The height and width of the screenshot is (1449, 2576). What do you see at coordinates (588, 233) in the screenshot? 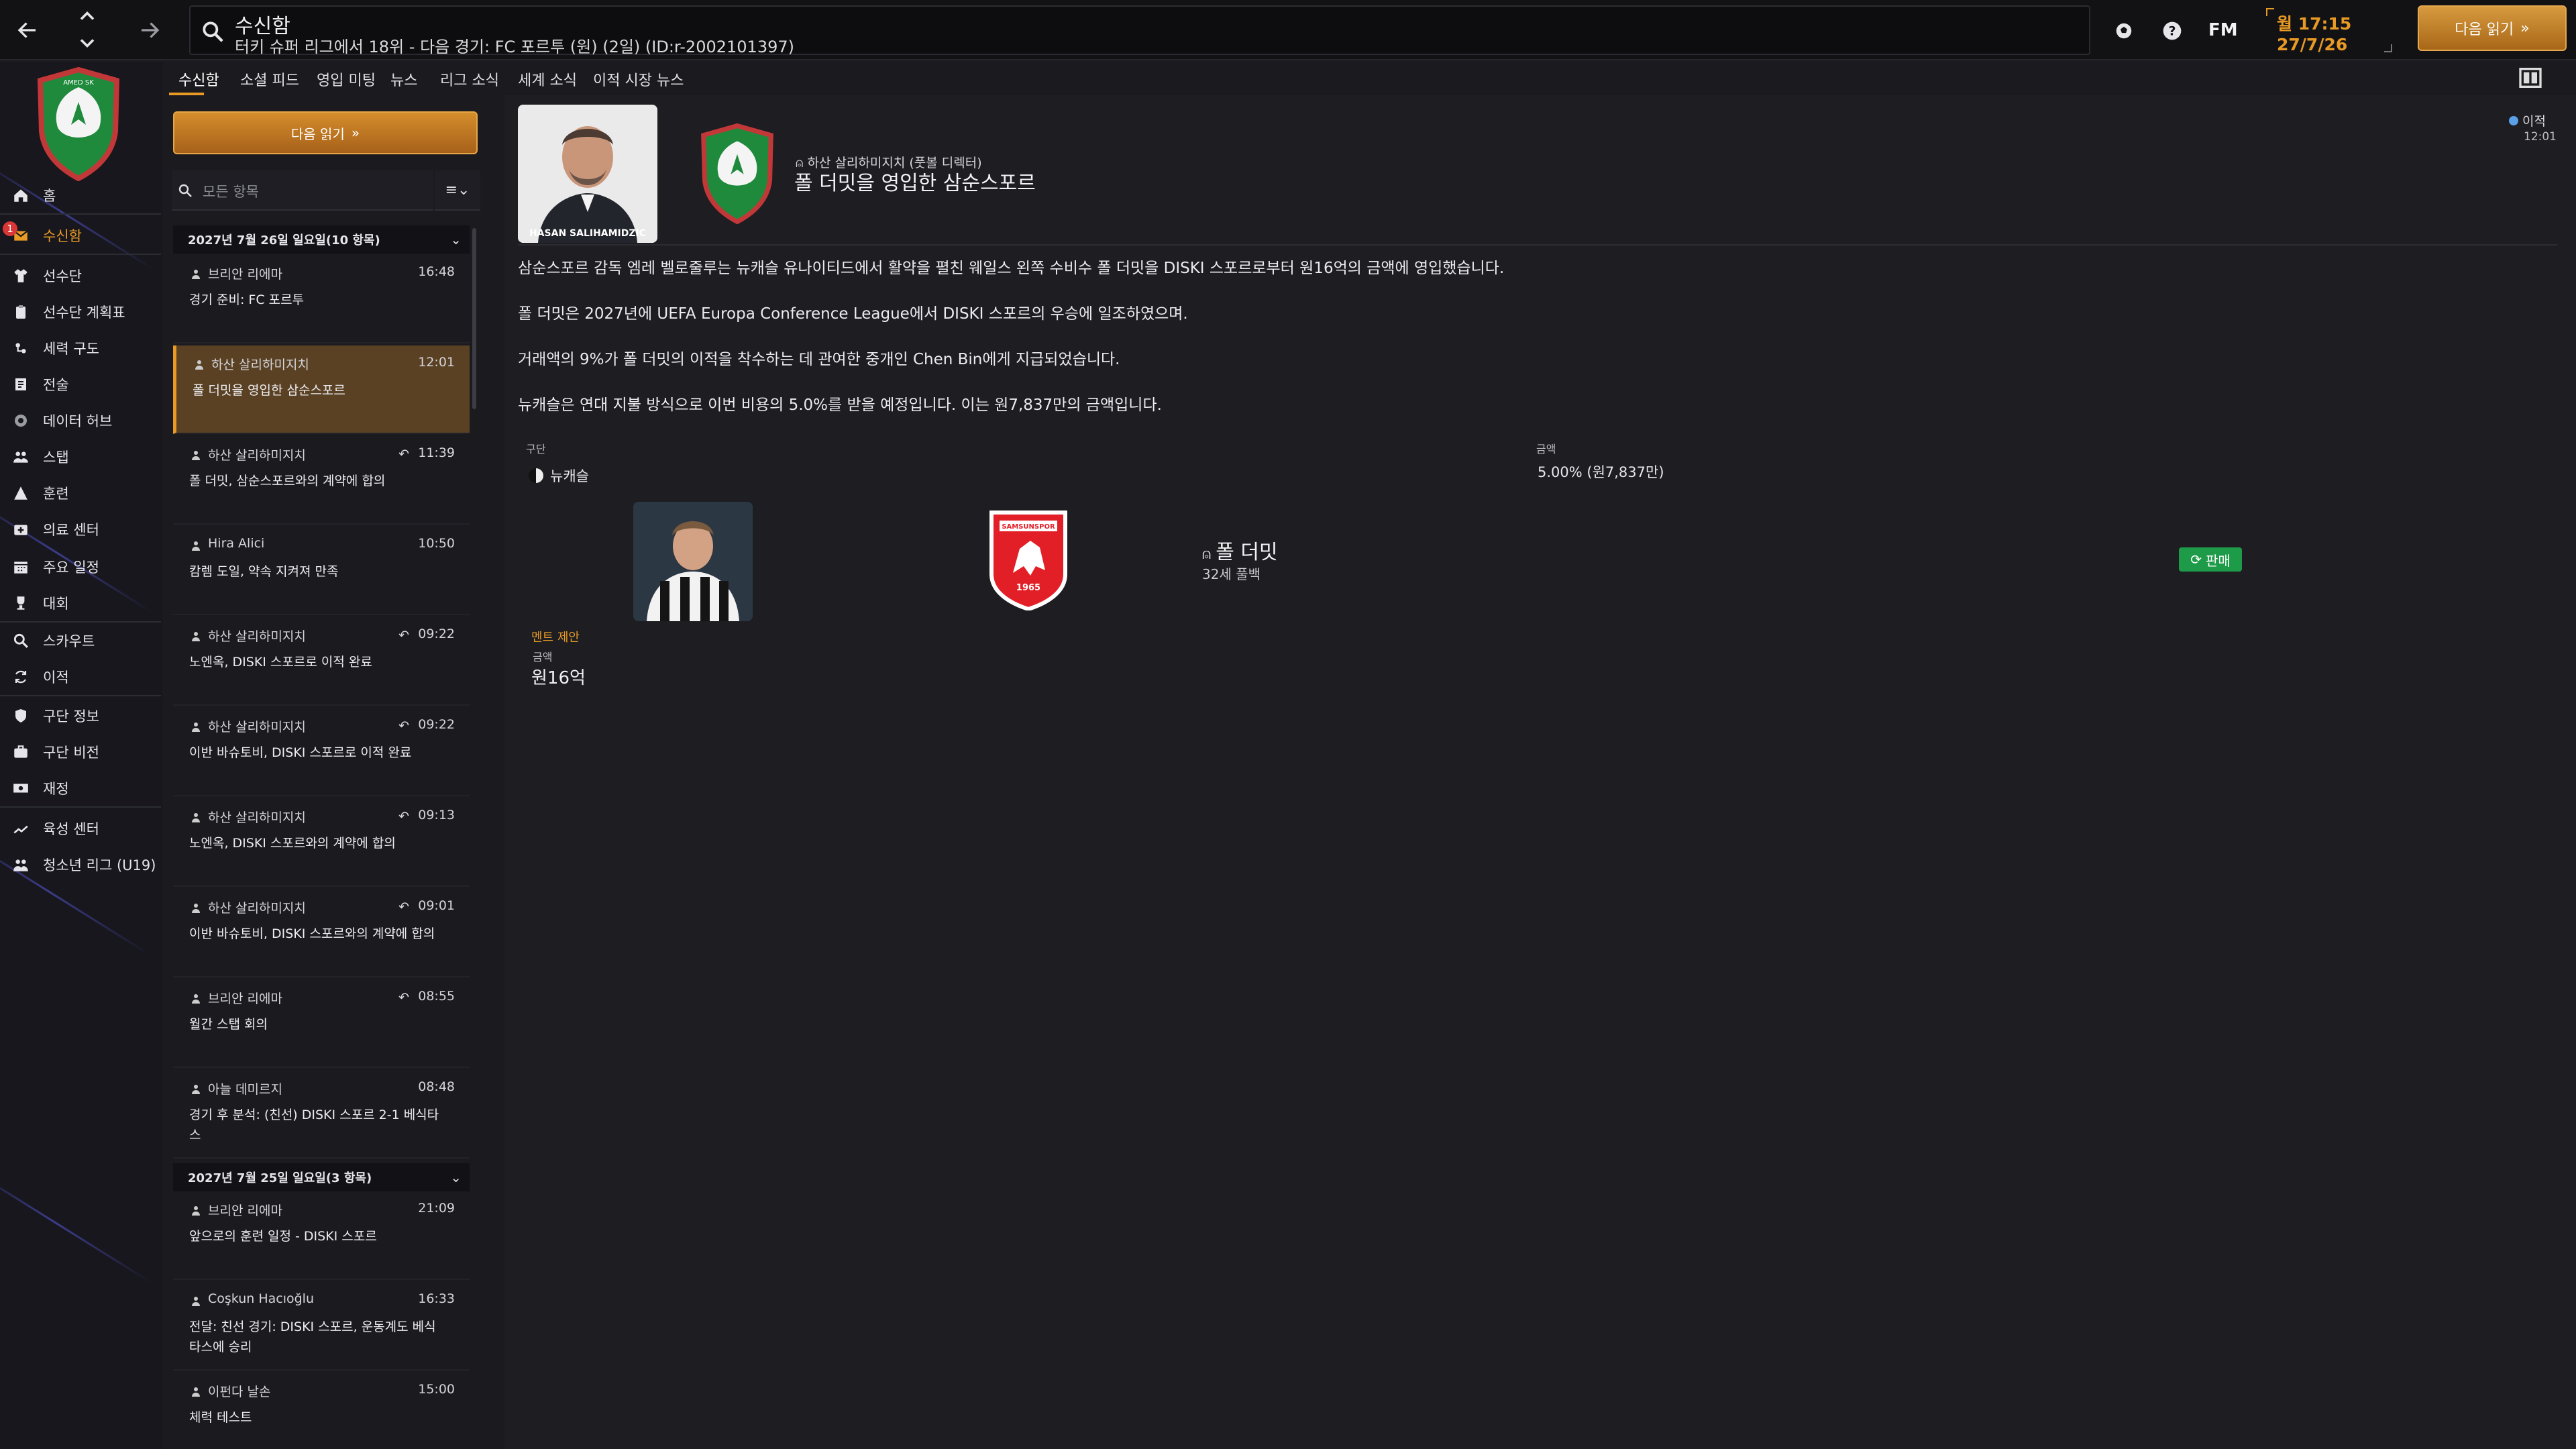
I see `photo-caption: HASAN SALIHAMIDZIC` at bounding box center [588, 233].